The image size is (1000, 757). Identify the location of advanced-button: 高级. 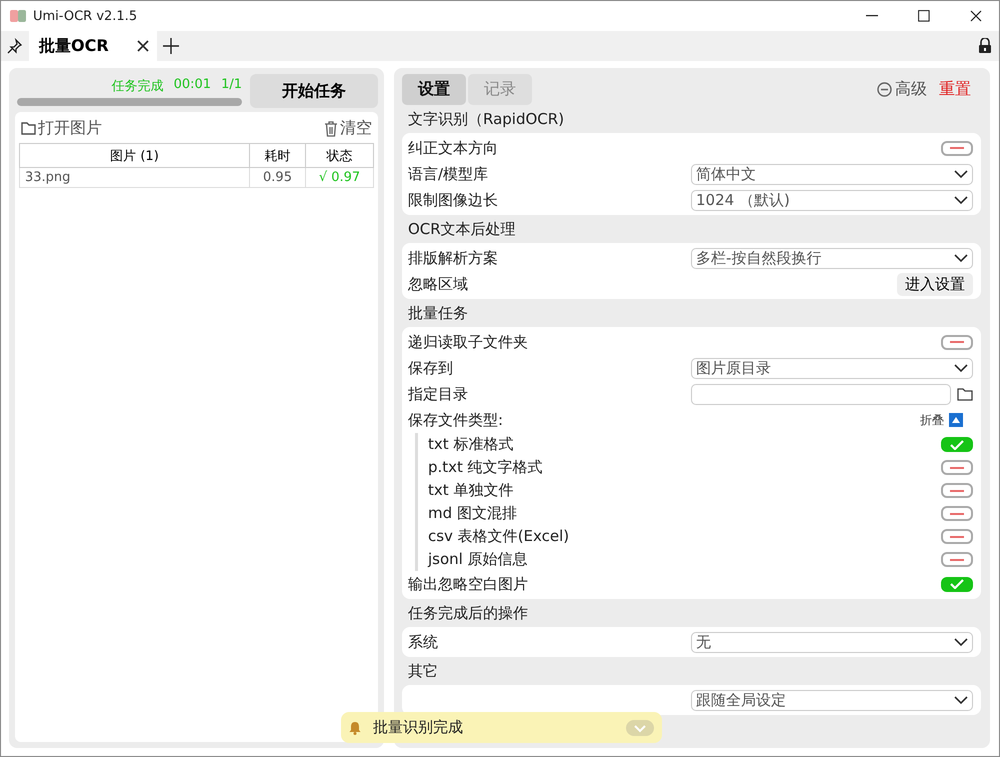
(902, 89).